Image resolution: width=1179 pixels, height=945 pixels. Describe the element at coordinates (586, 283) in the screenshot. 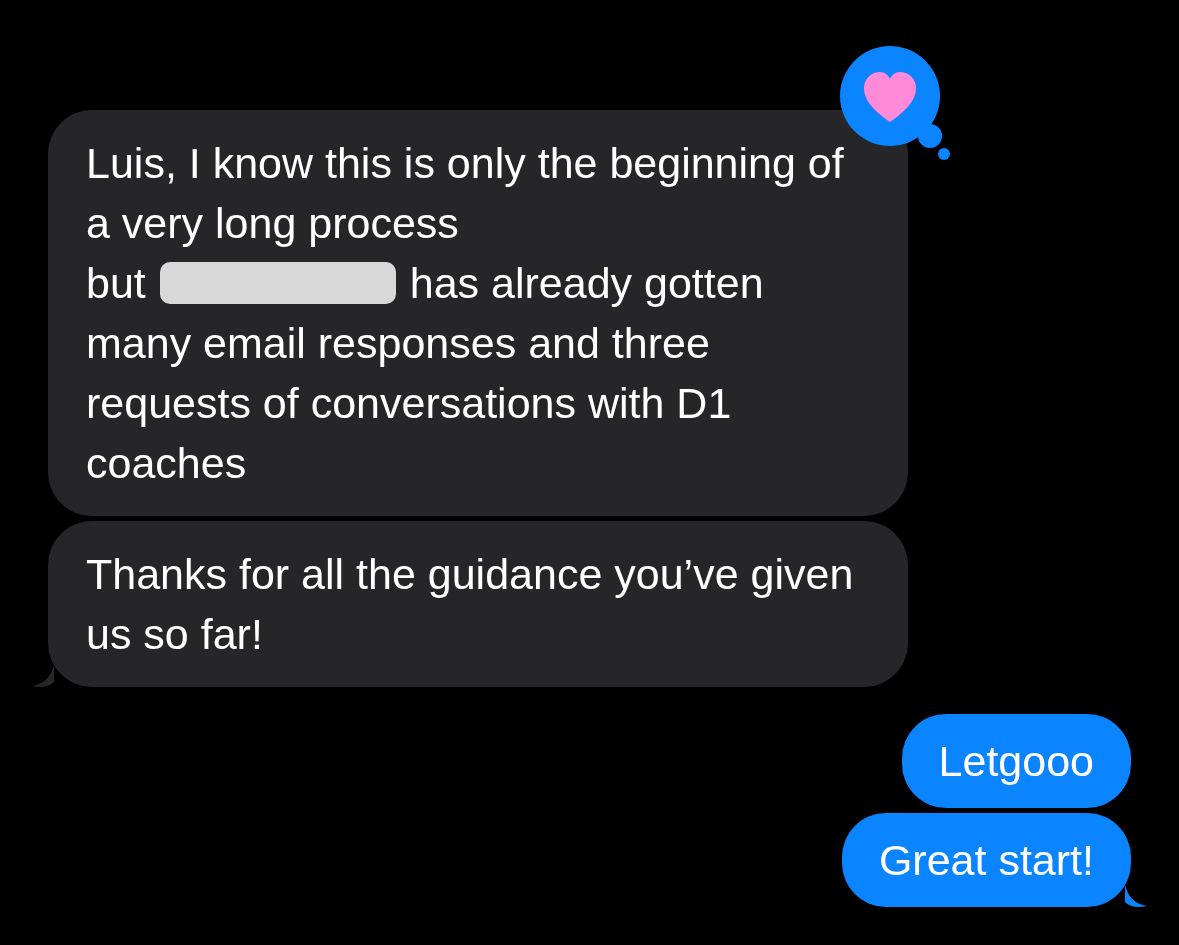

I see `message-text: has already gotten` at that location.